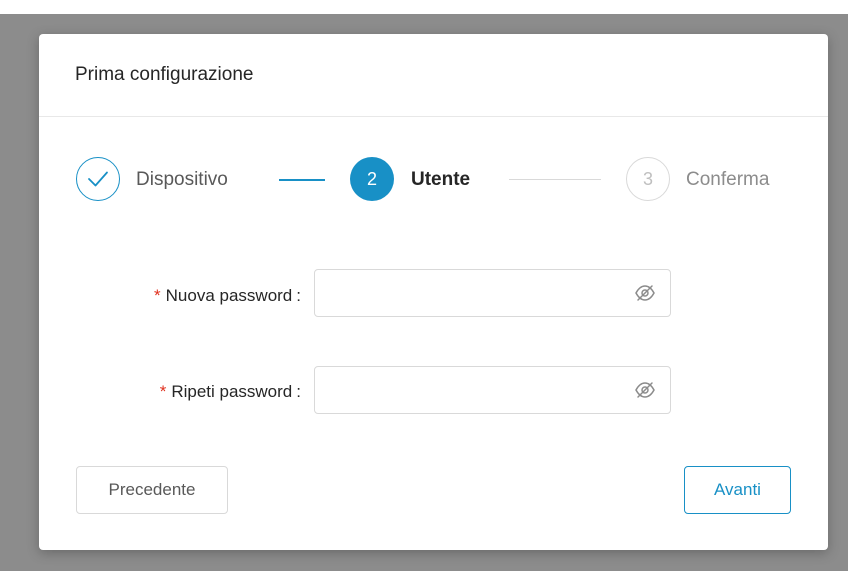  I want to click on step-1-label: Dispositivo, so click(182, 179).